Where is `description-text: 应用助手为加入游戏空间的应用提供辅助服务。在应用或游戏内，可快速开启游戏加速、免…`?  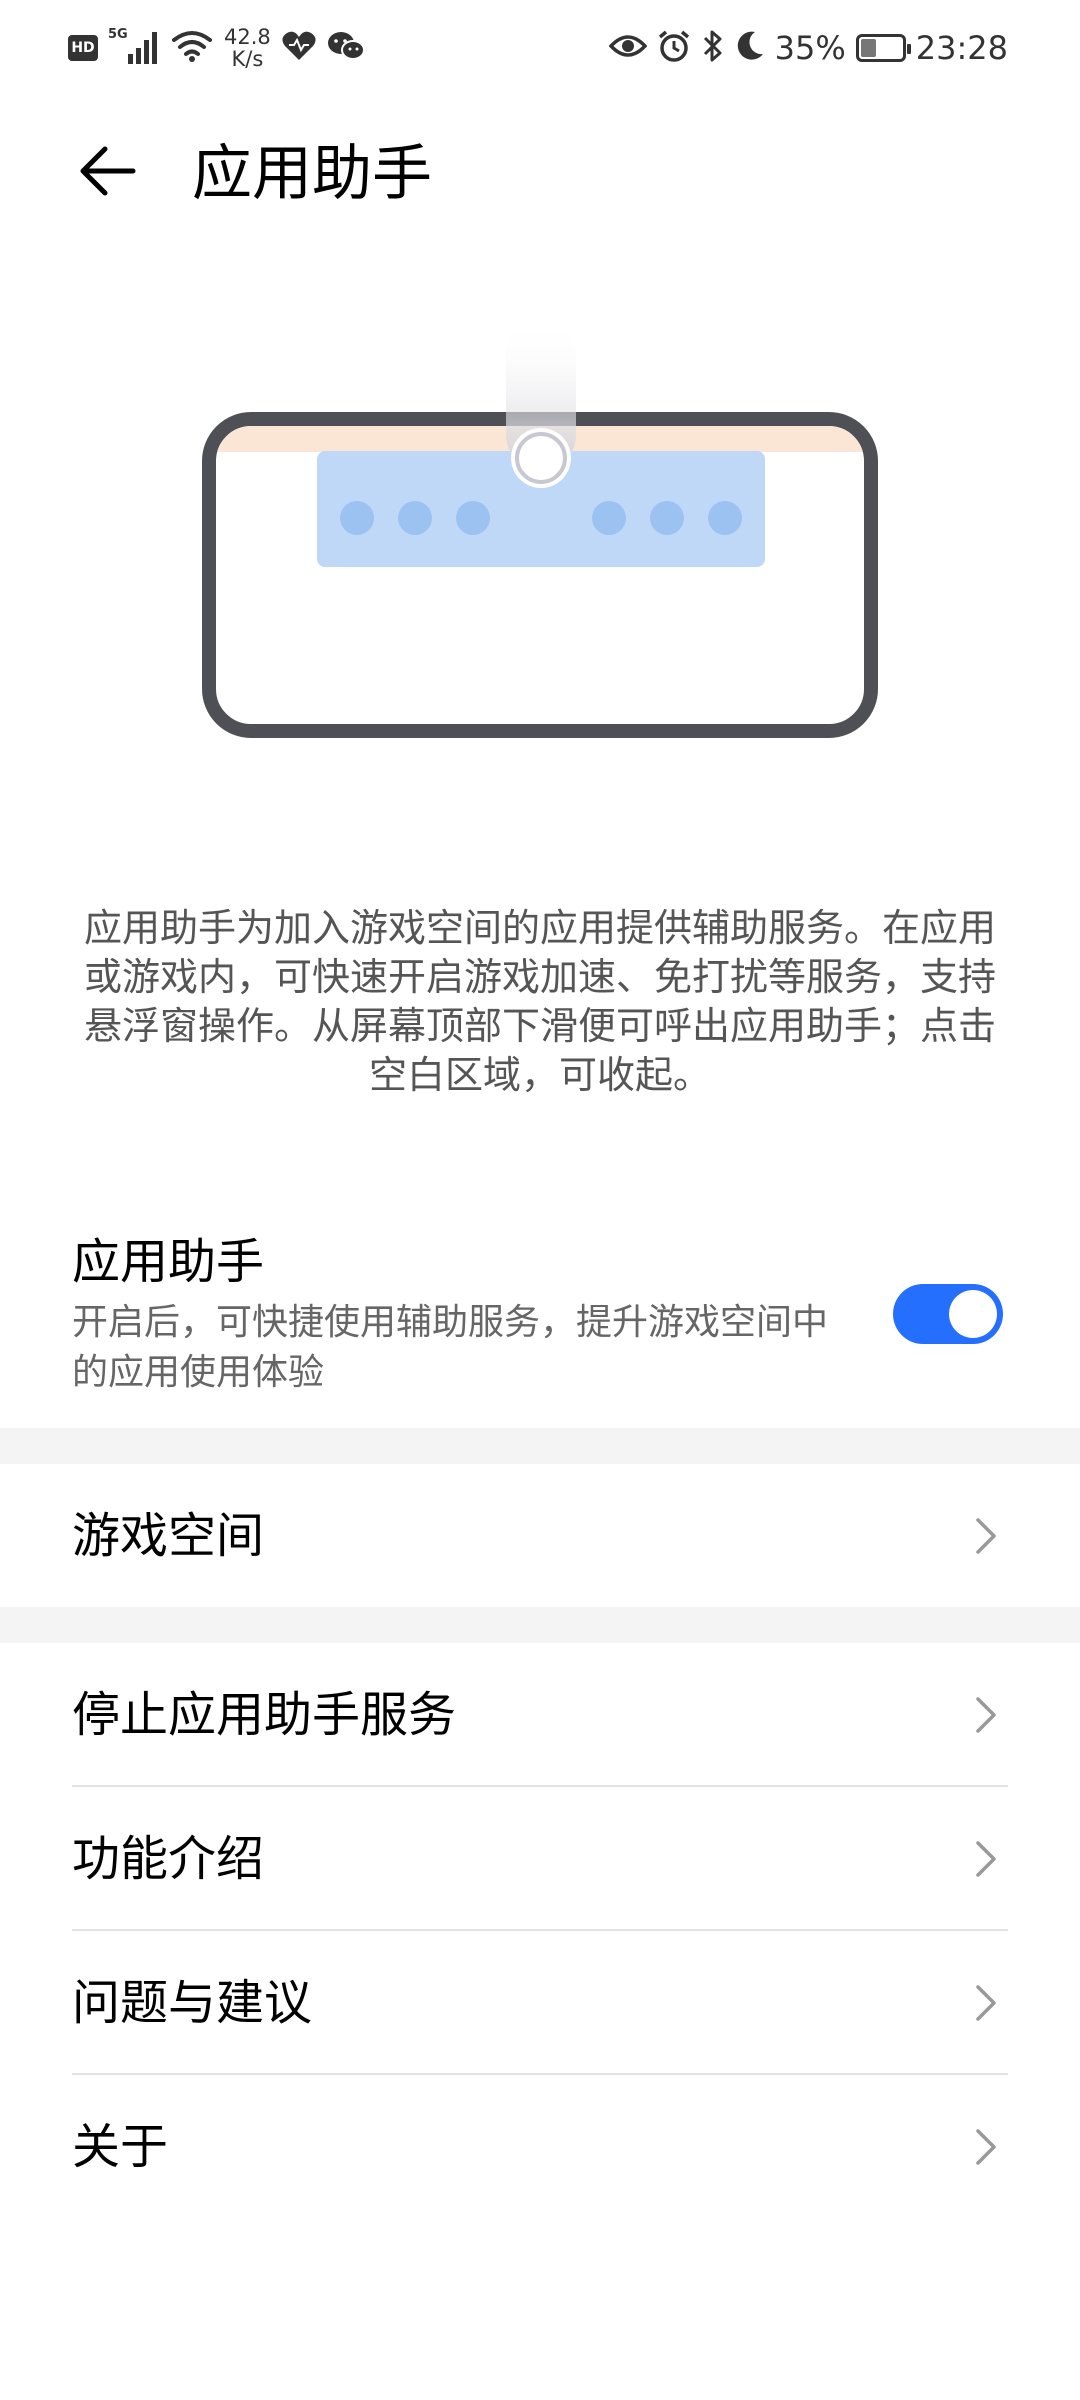 description-text: 应用助手为加入游戏空间的应用提供辅助服务。在应用或游戏内，可快速开启游戏加速、免… is located at coordinates (539, 1001).